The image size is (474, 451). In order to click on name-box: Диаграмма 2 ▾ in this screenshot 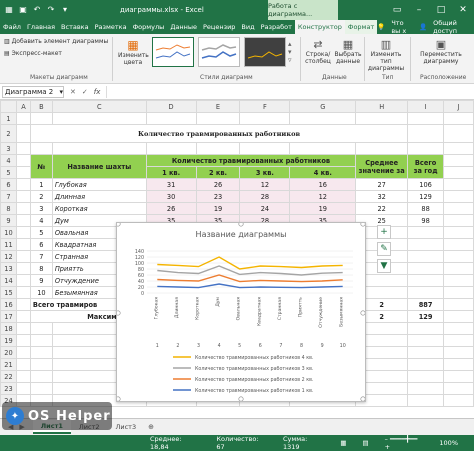, I will do `click(33, 91)`.